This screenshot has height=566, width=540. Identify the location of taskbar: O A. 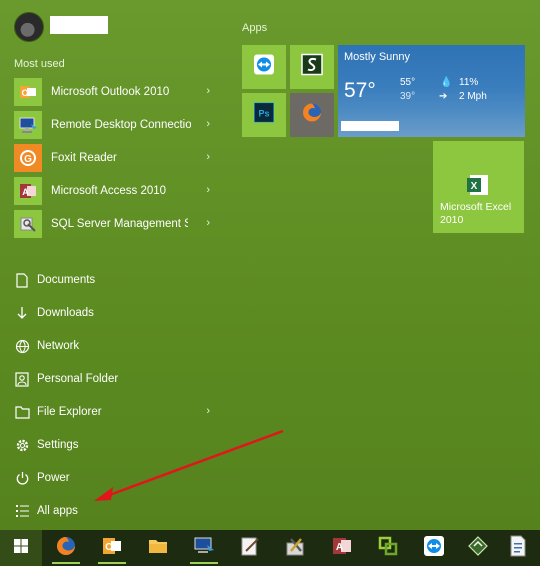
(270, 548).